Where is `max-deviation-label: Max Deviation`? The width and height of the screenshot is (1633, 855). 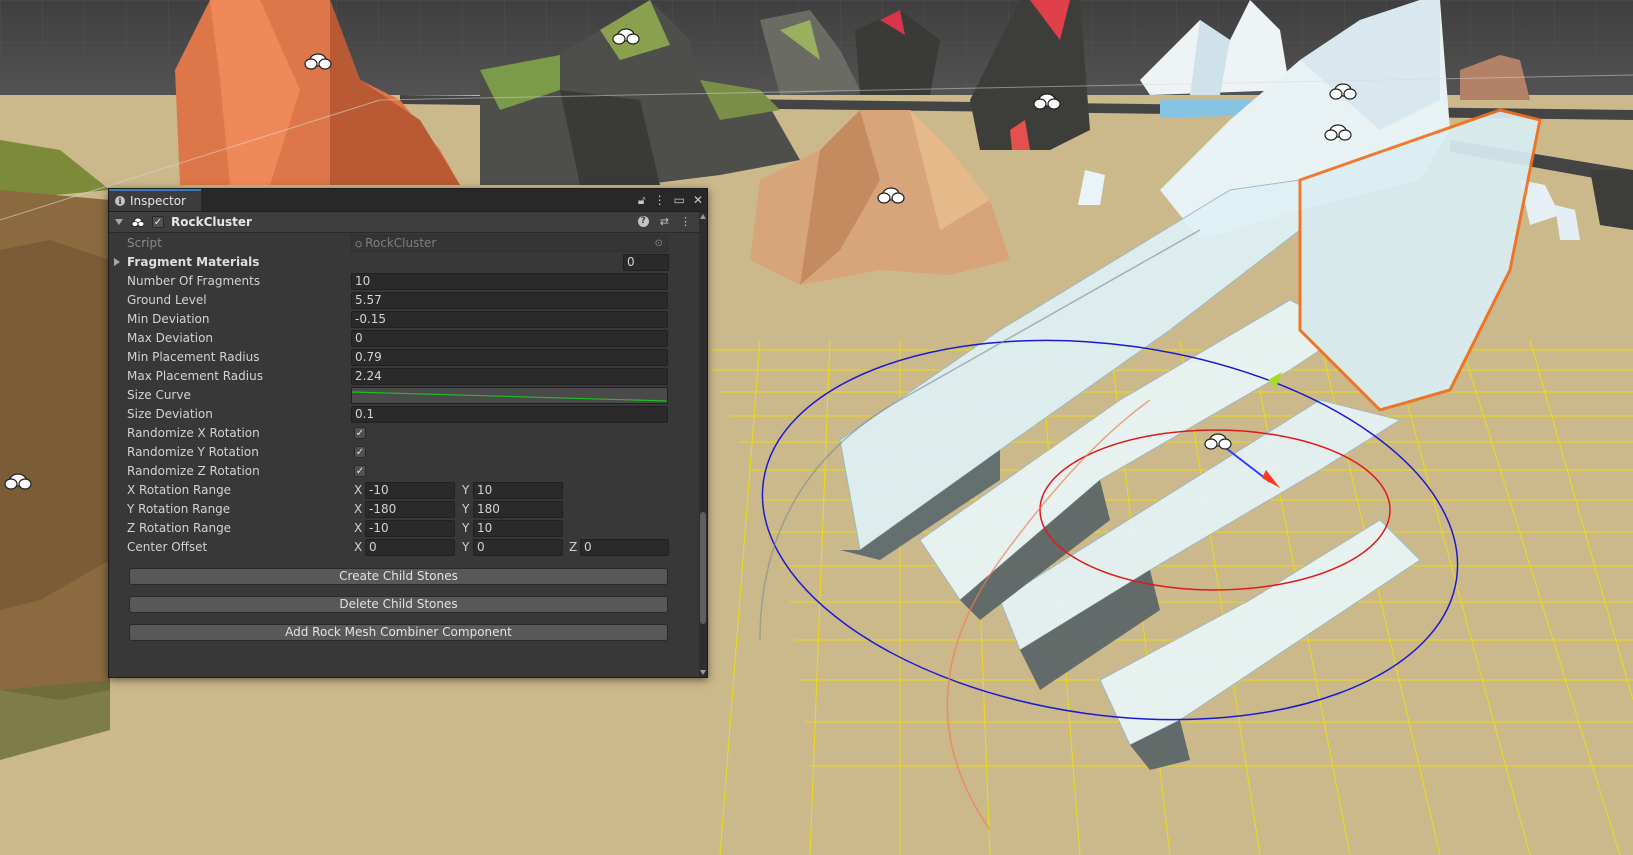
max-deviation-label: Max Deviation is located at coordinates (170, 338).